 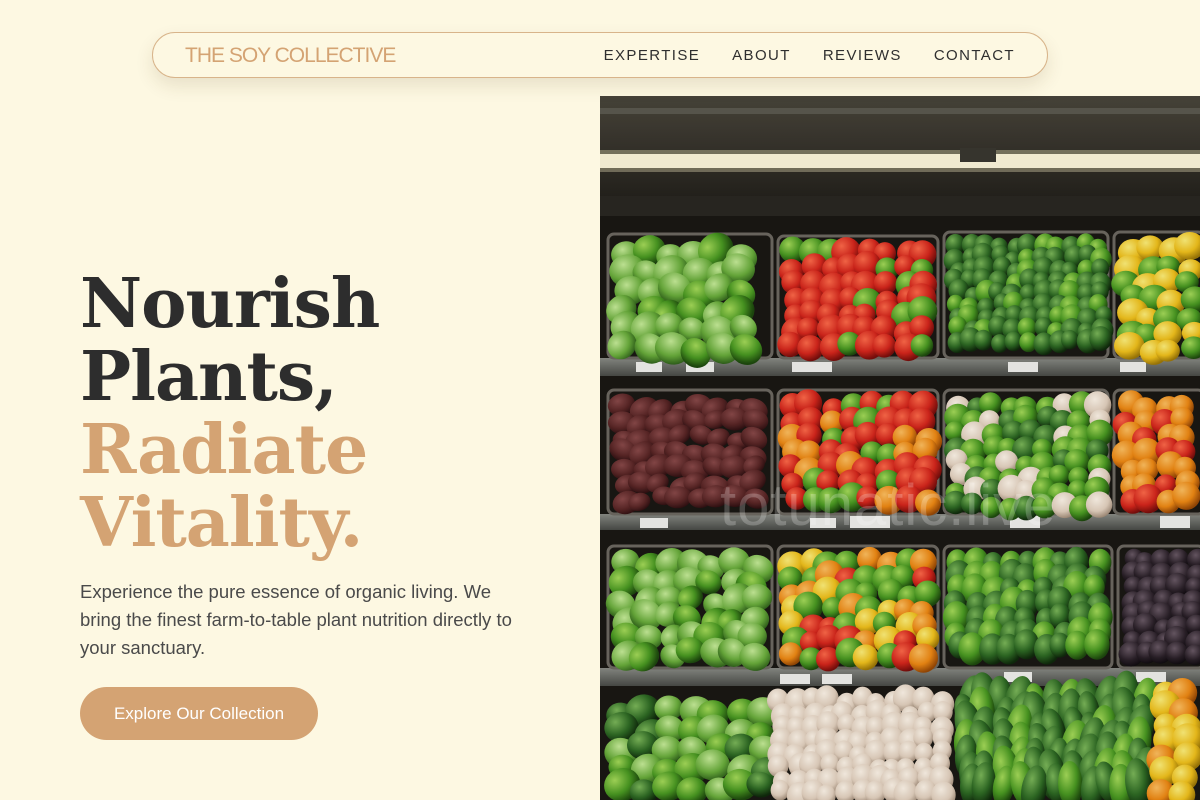 I want to click on hero-title-line-4: Vitality., so click(x=221, y=523).